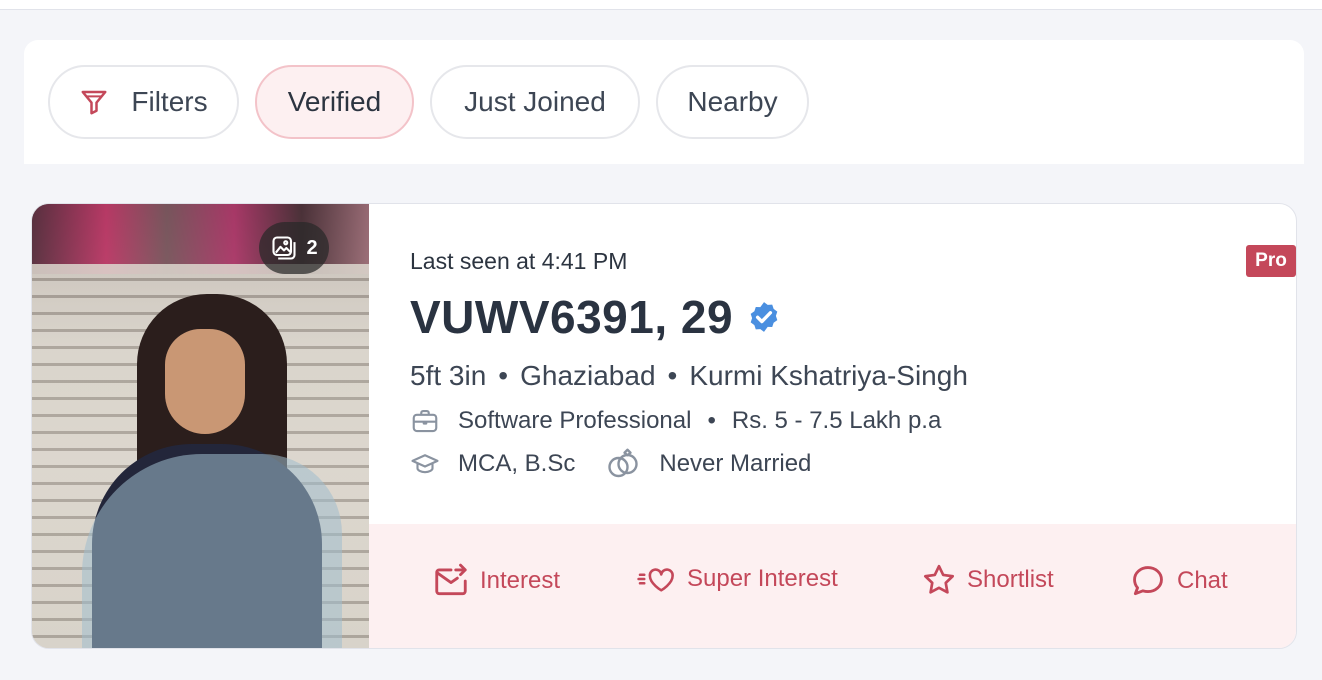 The height and width of the screenshot is (680, 1322). I want to click on education-row: MCA, B.Sc Never Married, so click(610, 464).